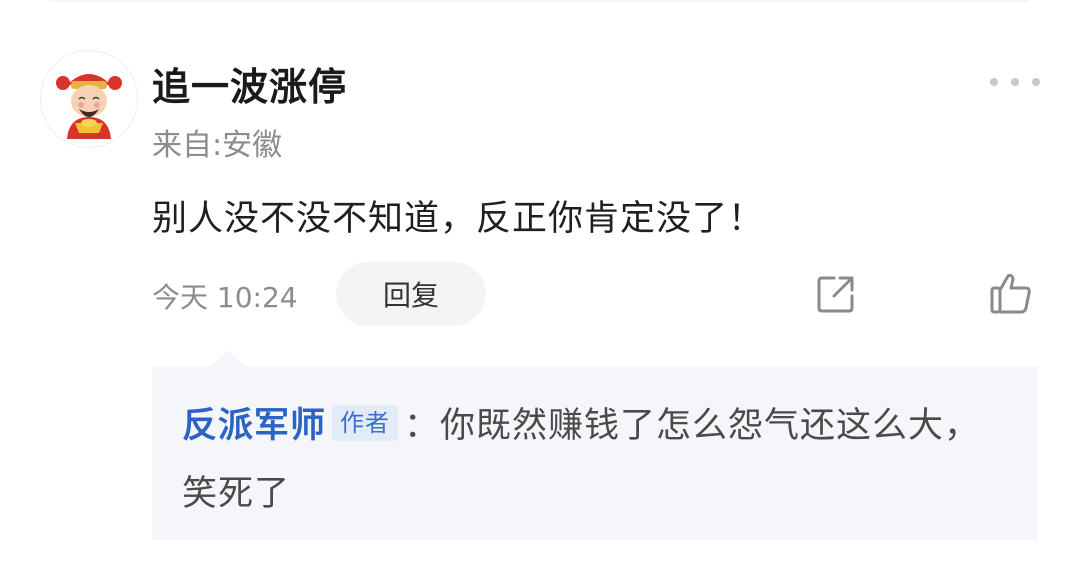 This screenshot has height=572, width=1078. I want to click on user-avatar, so click(89, 99).